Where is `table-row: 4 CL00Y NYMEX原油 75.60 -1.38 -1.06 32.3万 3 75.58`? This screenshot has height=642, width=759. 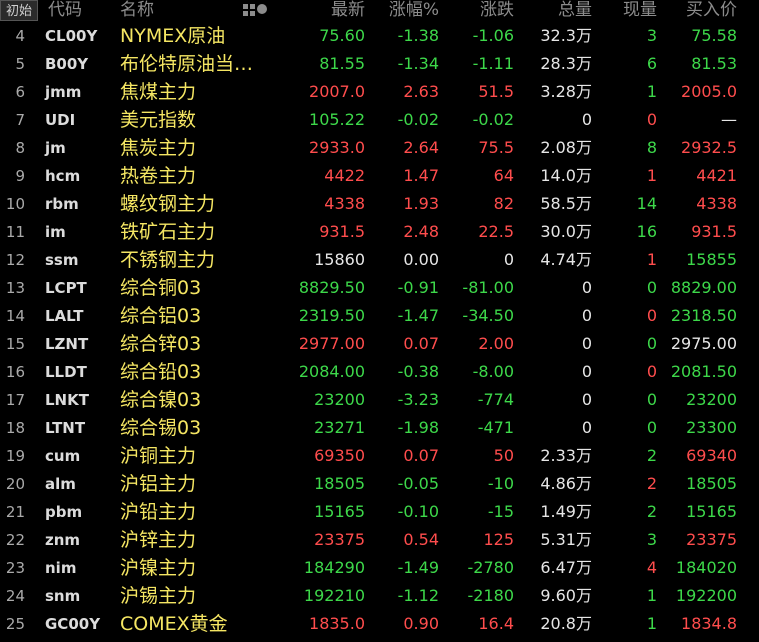
table-row: 4 CL00Y NYMEX原油 75.60 -1.38 -1.06 32.3万 3 75.58 is located at coordinates (379, 36).